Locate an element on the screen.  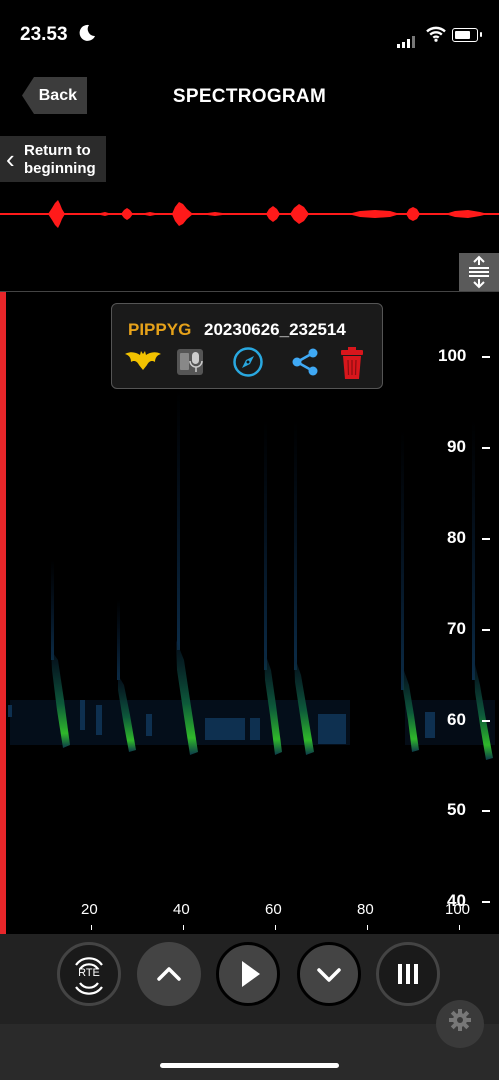
scroll-down-button is located at coordinates (329, 974).